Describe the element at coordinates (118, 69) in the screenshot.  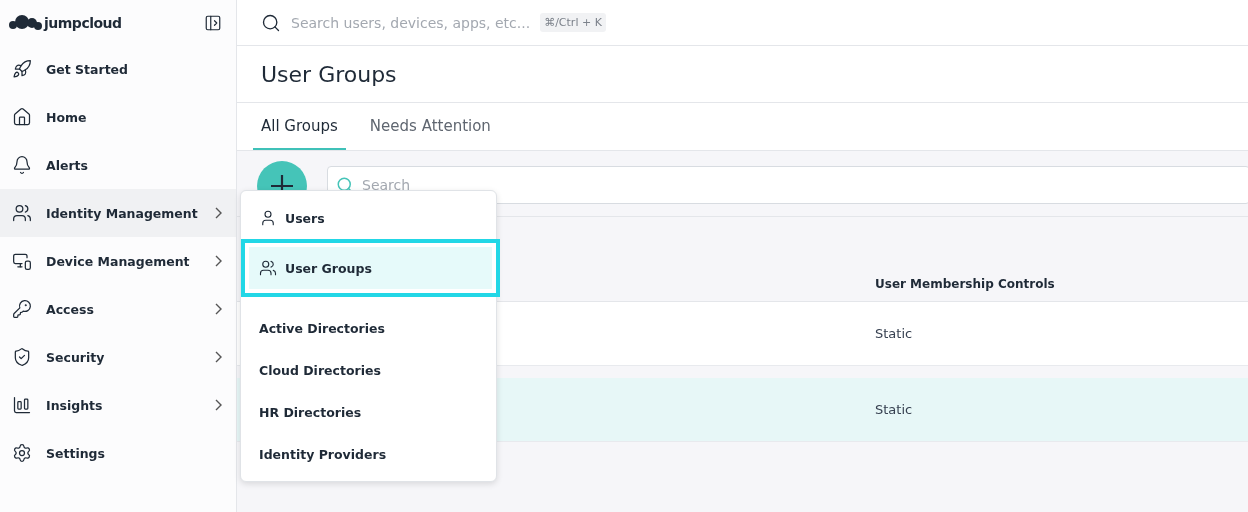
I see `sidebar-item: Get Started` at that location.